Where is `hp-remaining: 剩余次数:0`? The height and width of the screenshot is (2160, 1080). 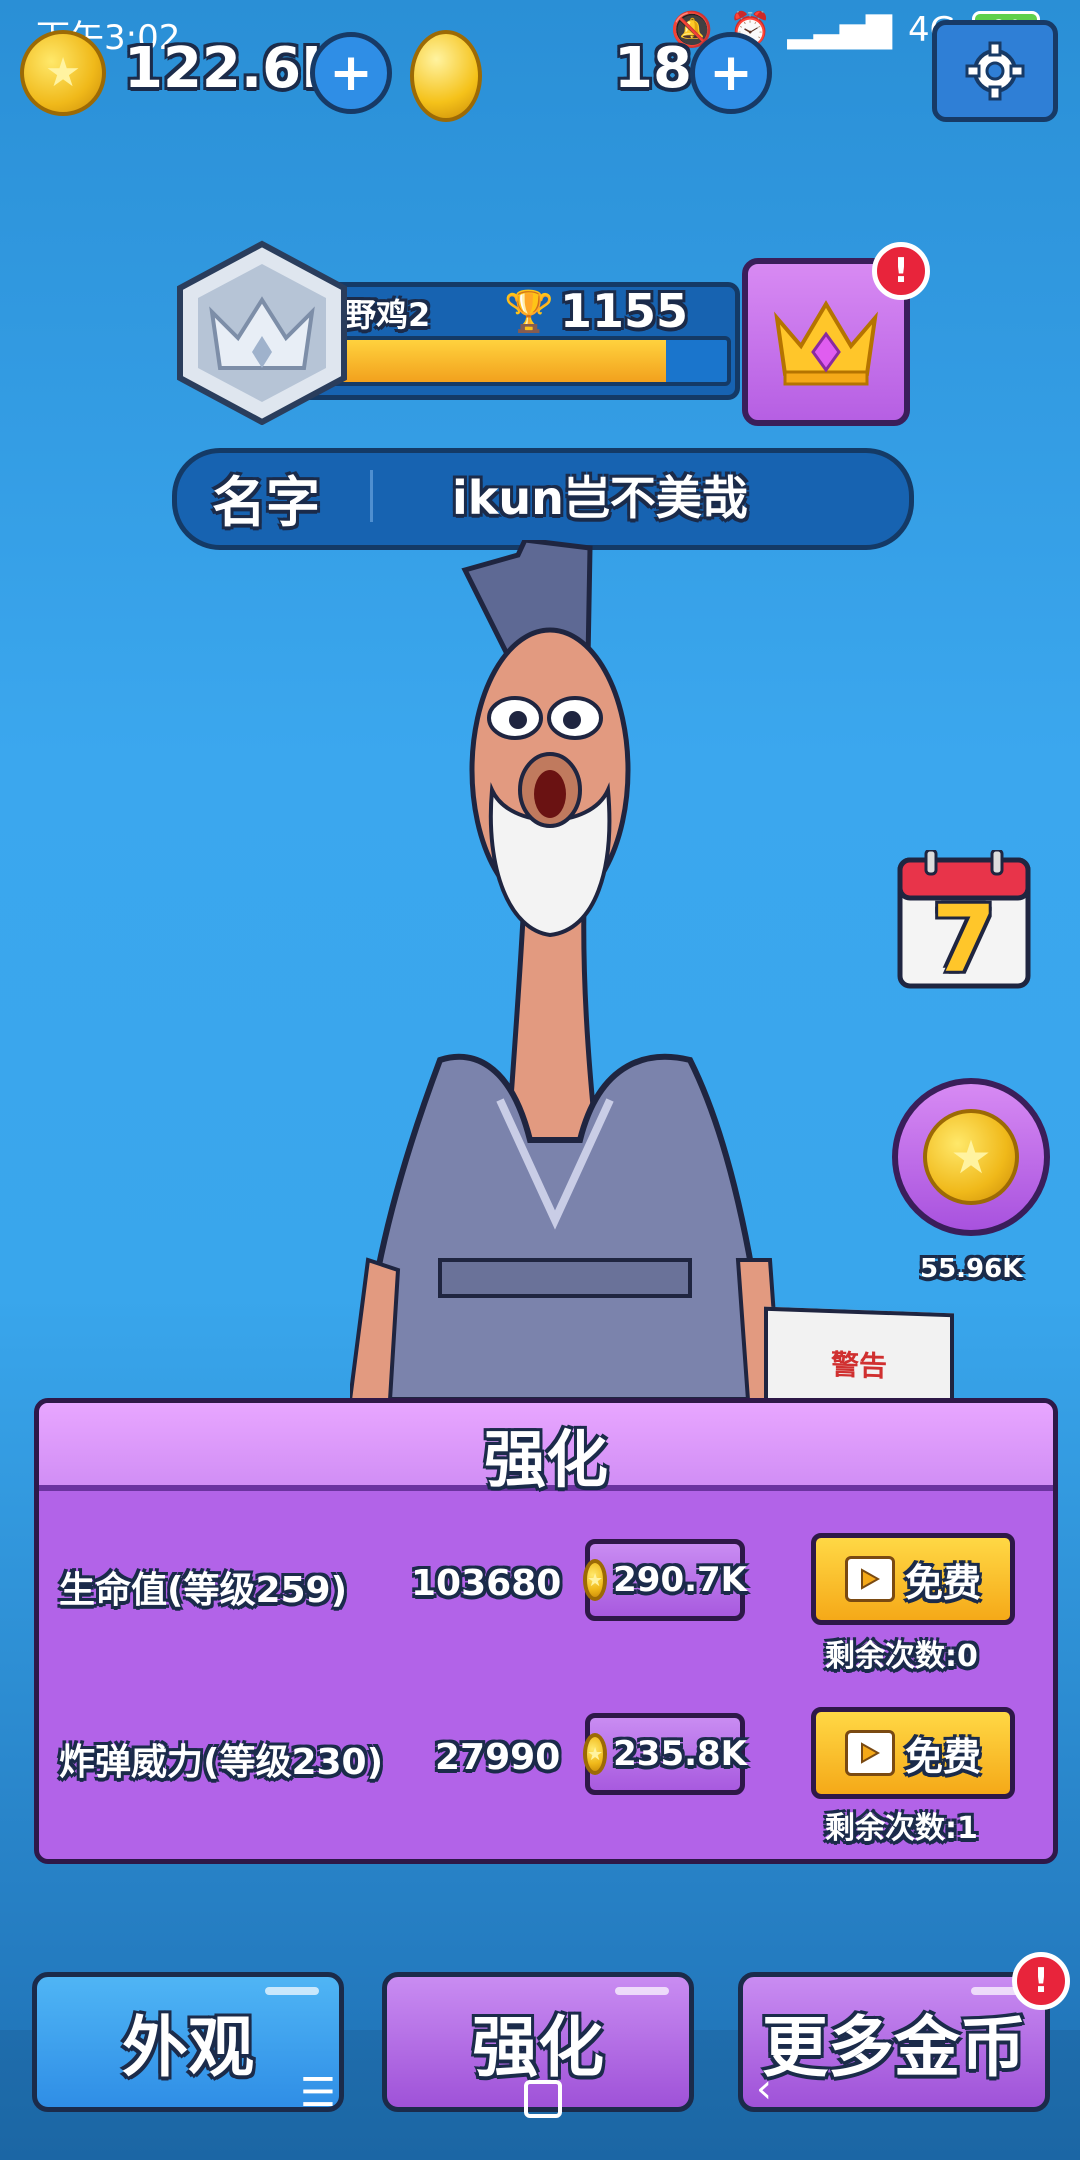
hp-remaining: 剩余次数:0 is located at coordinates (901, 1656).